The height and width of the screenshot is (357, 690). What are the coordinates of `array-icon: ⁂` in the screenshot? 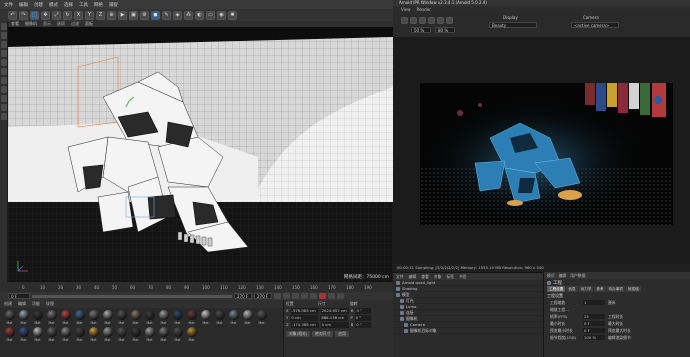 It's located at (188, 15).